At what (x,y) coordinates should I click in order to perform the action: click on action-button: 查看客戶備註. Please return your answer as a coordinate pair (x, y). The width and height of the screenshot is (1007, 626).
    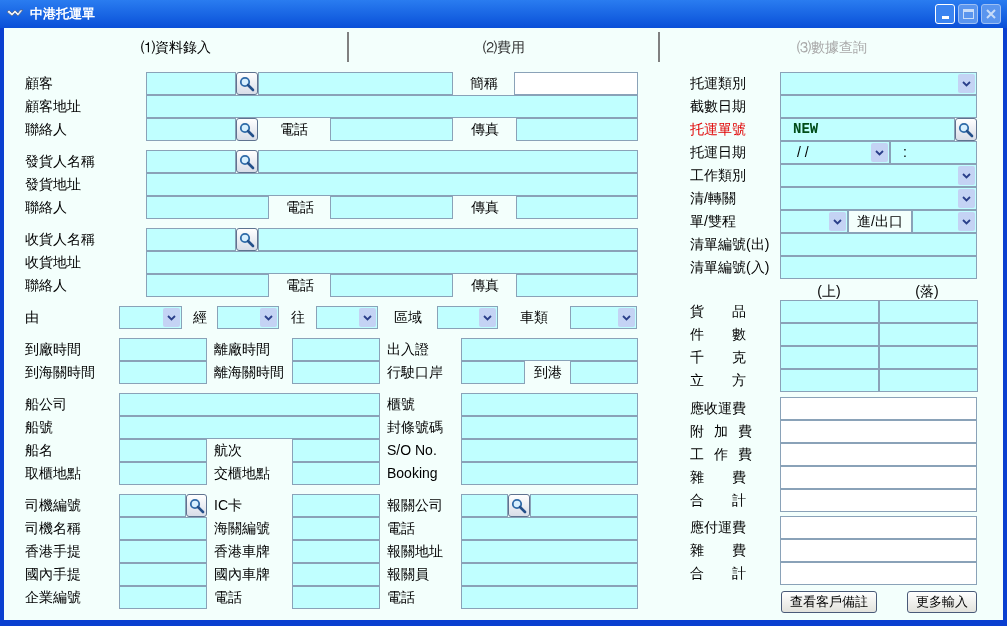
    Looking at the image, I should click on (829, 602).